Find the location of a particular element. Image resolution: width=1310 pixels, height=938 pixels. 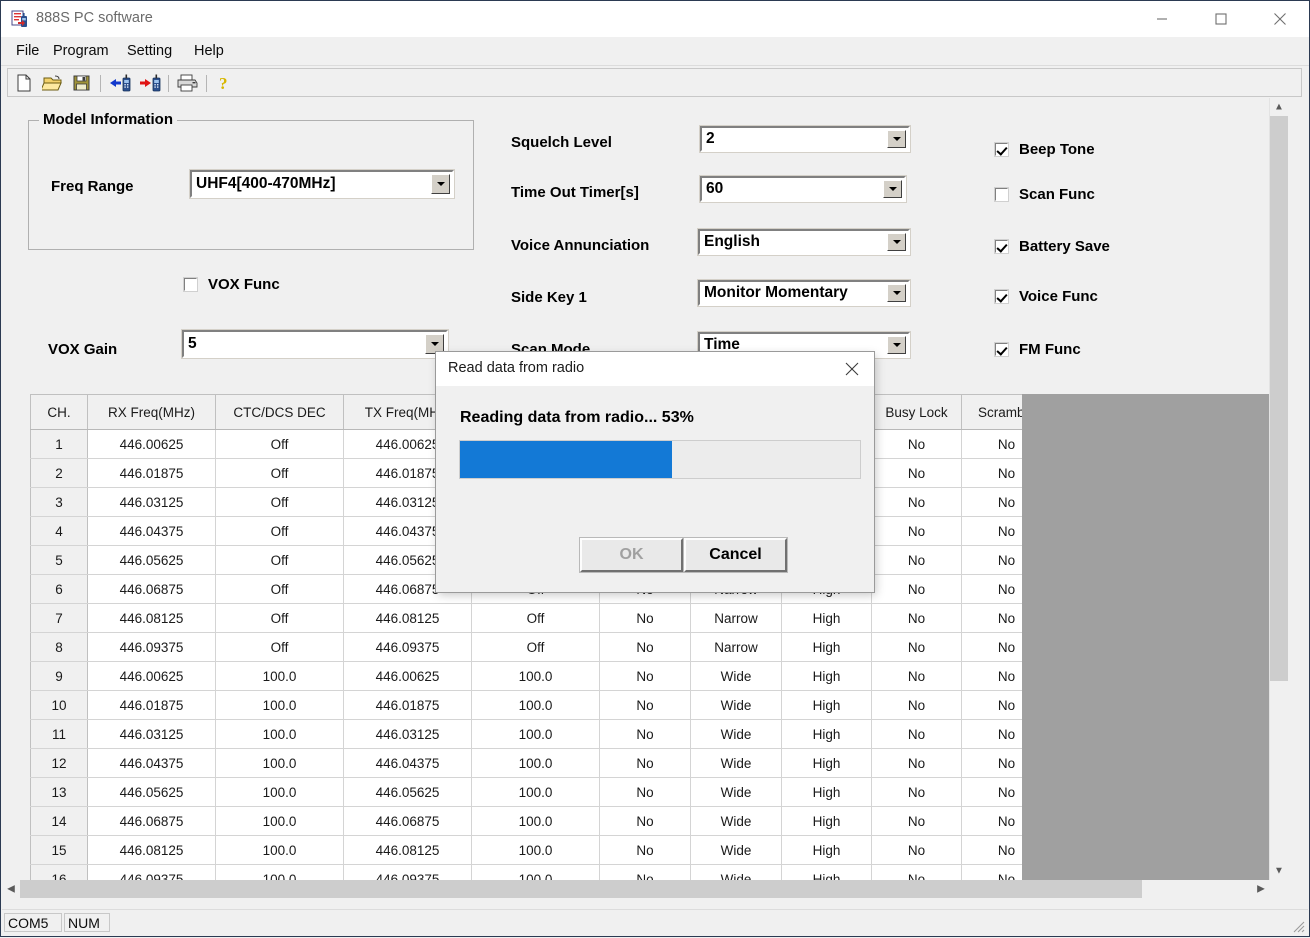

fm-func-checkbox-box is located at coordinates (1001, 349).